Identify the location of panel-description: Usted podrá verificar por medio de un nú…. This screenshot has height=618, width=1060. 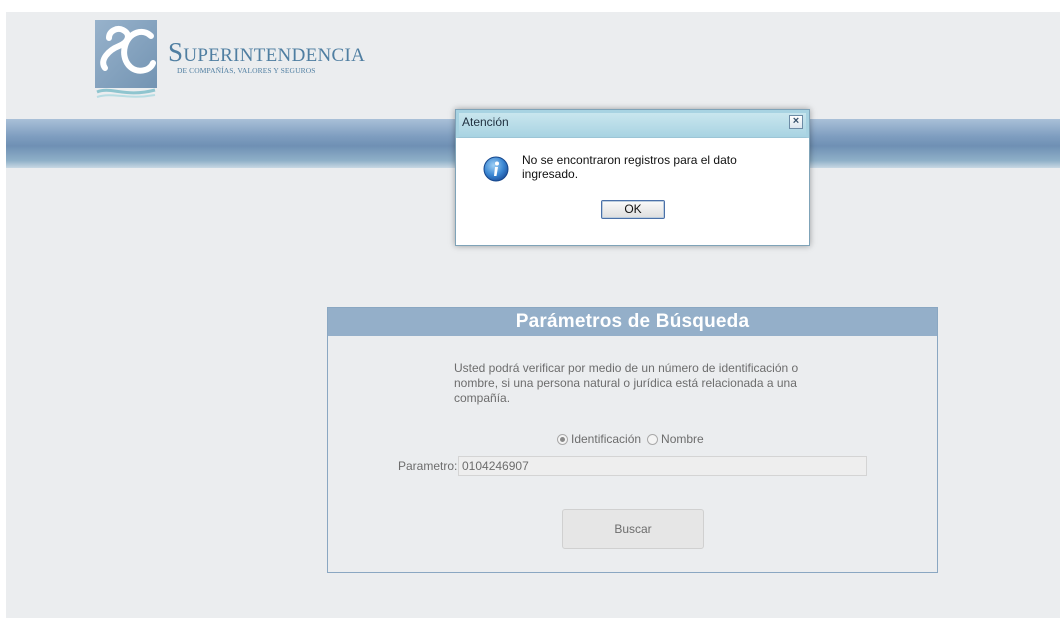
(626, 383).